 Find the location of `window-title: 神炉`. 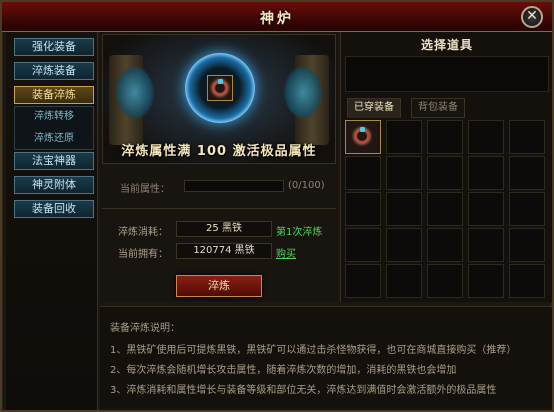

window-title: 神炉 is located at coordinates (277, 19).